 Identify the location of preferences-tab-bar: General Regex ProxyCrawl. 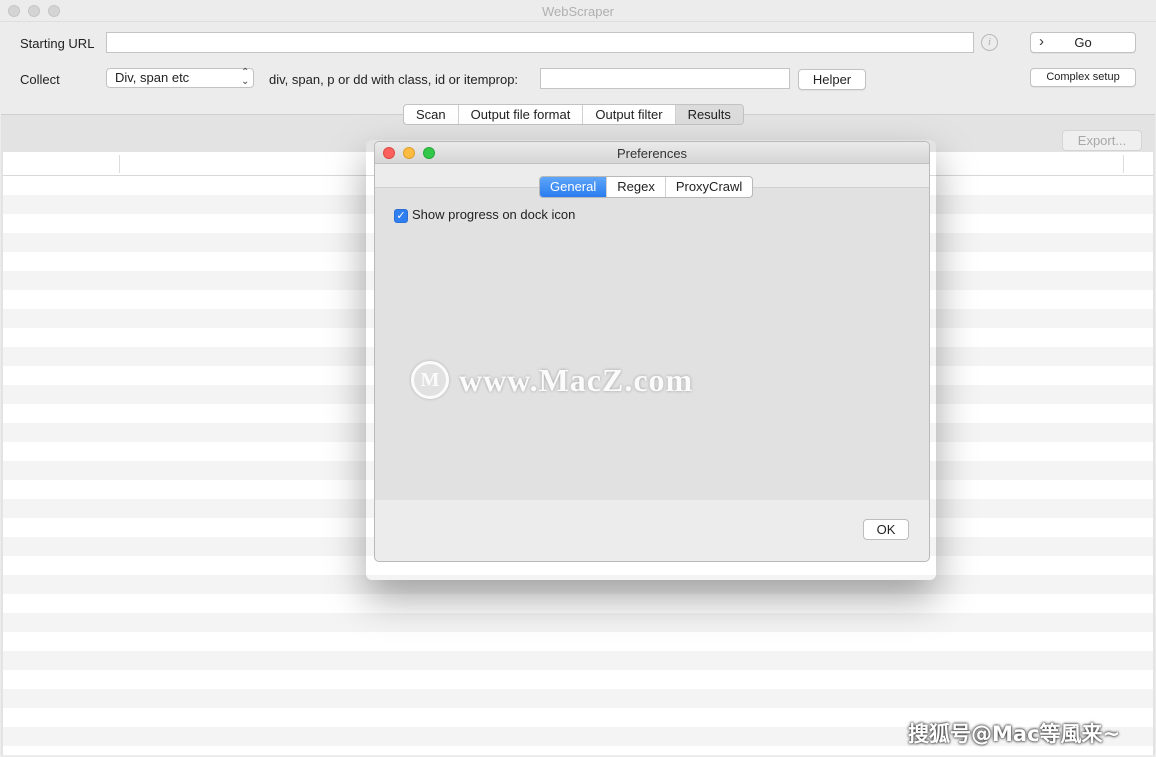
(646, 187).